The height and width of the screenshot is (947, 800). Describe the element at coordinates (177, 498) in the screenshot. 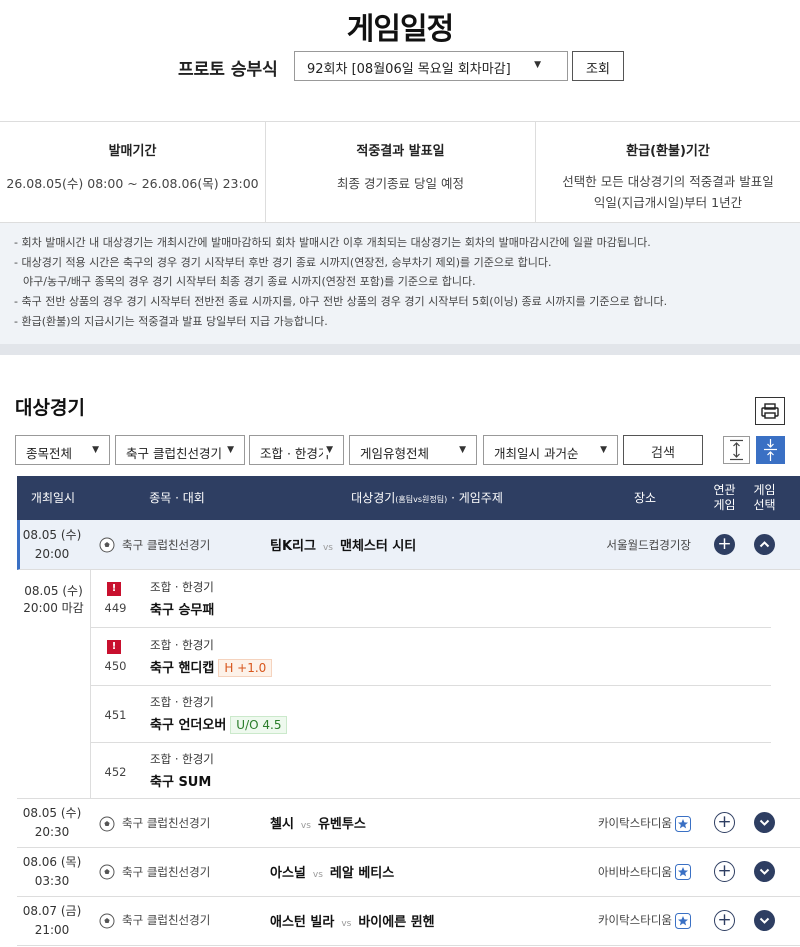

I see `header-sport: 종목 · 대회` at that location.